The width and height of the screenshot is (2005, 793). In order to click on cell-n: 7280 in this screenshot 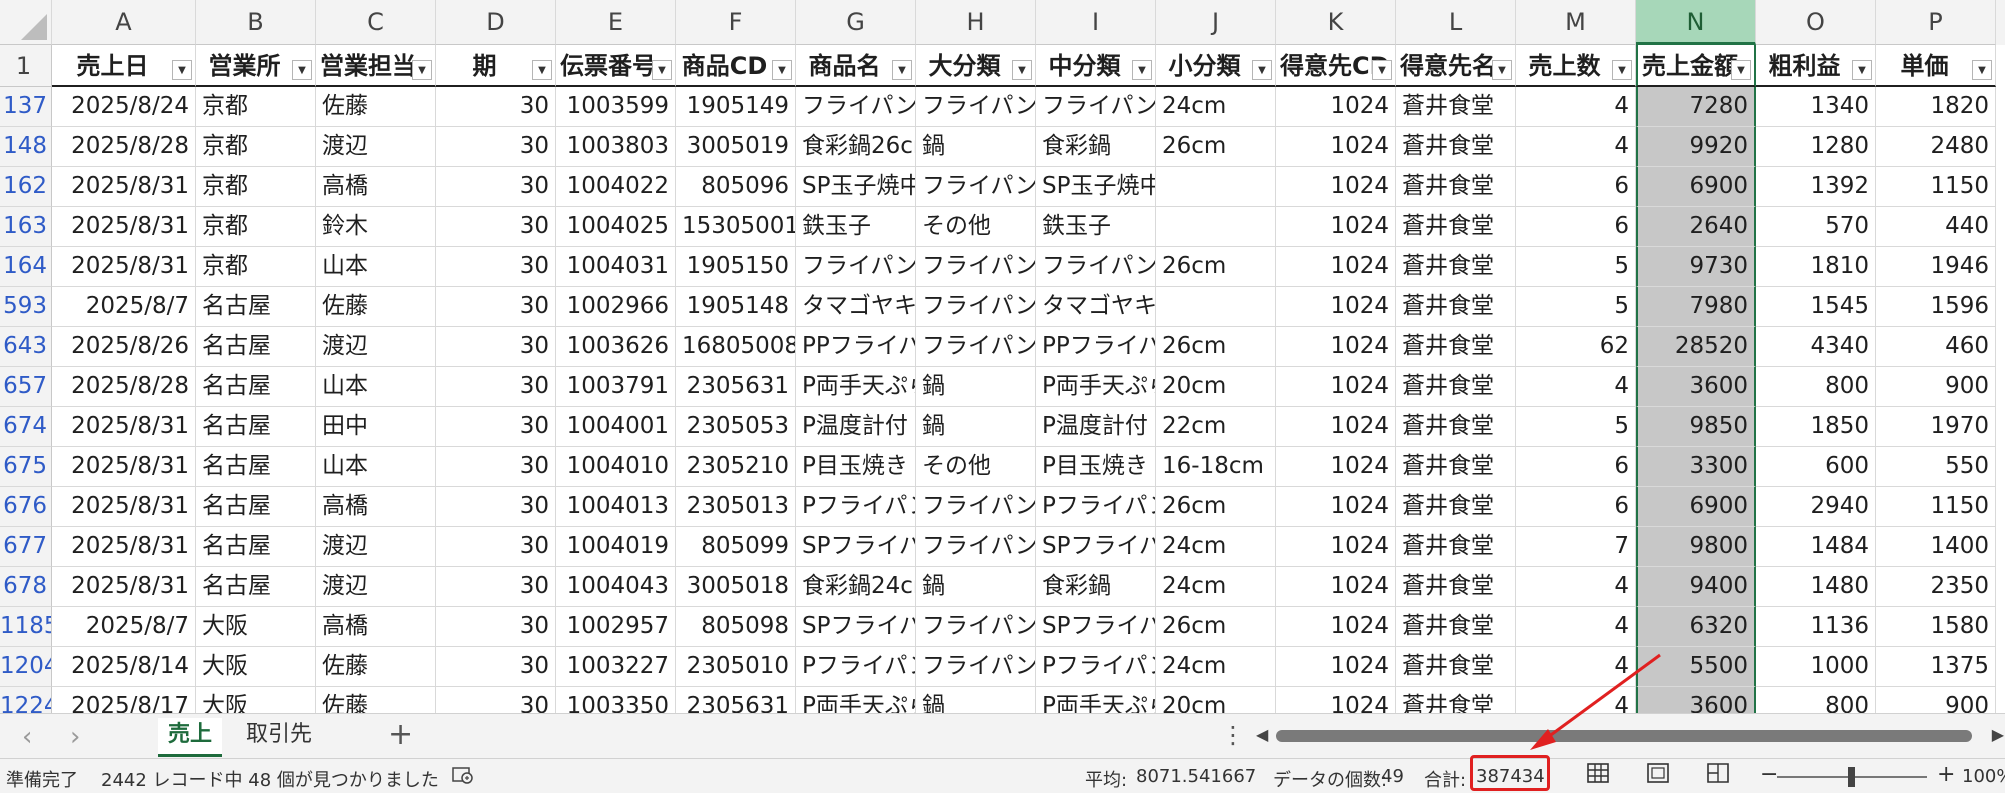, I will do `click(1696, 107)`.